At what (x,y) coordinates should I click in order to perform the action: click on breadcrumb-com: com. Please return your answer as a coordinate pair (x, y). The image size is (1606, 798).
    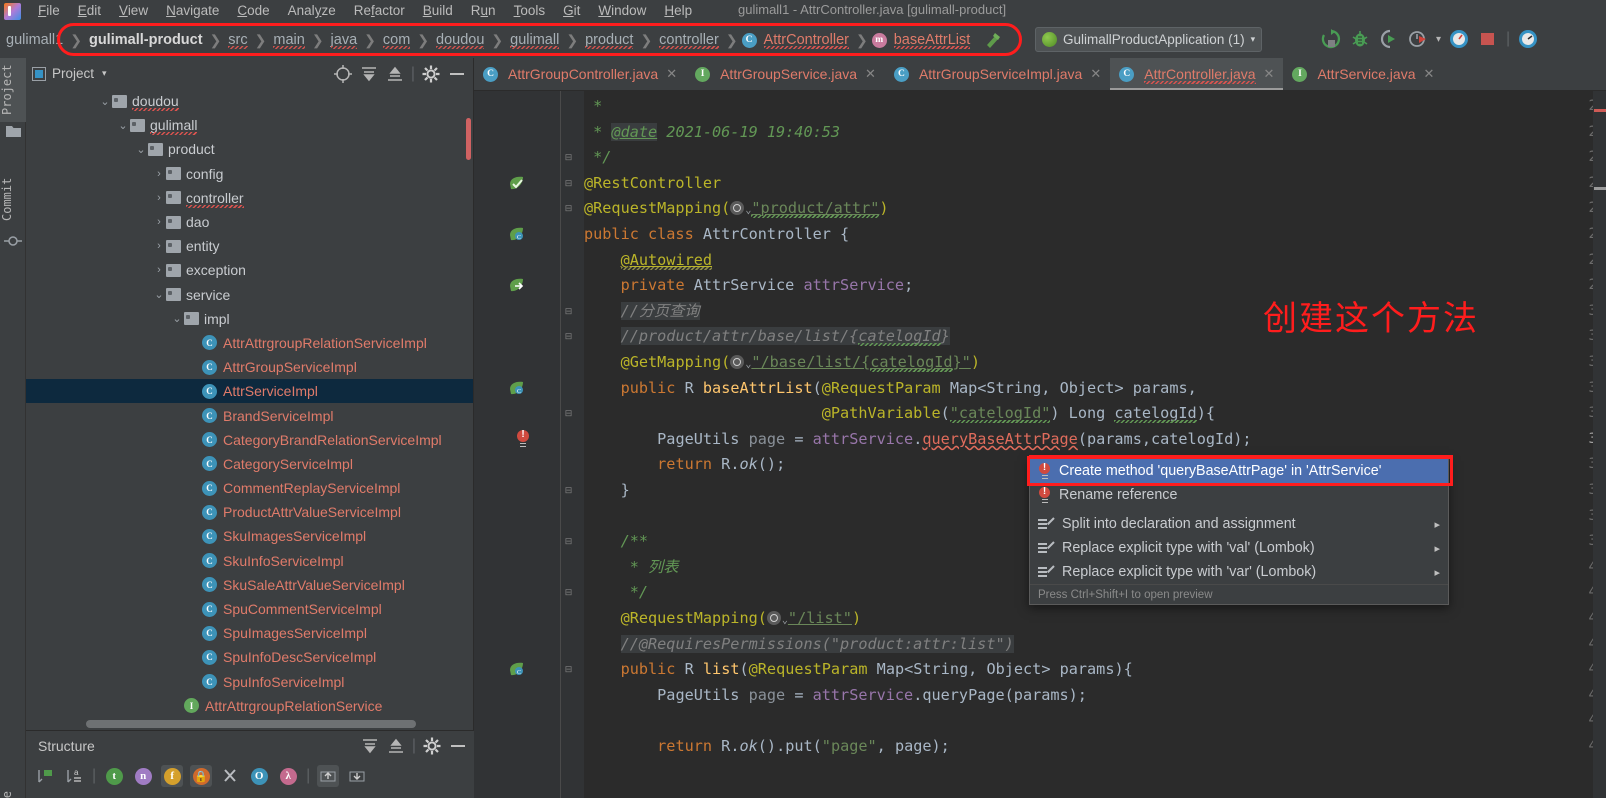
    Looking at the image, I should click on (396, 40).